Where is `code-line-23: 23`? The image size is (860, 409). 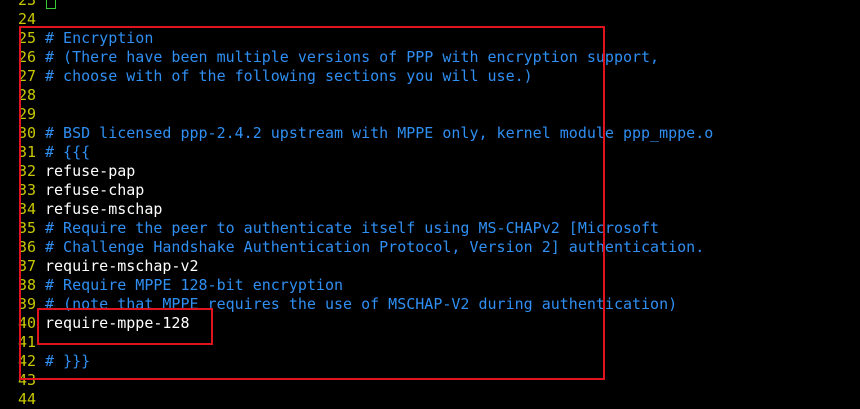 code-line-23: 23 is located at coordinates (430, 5).